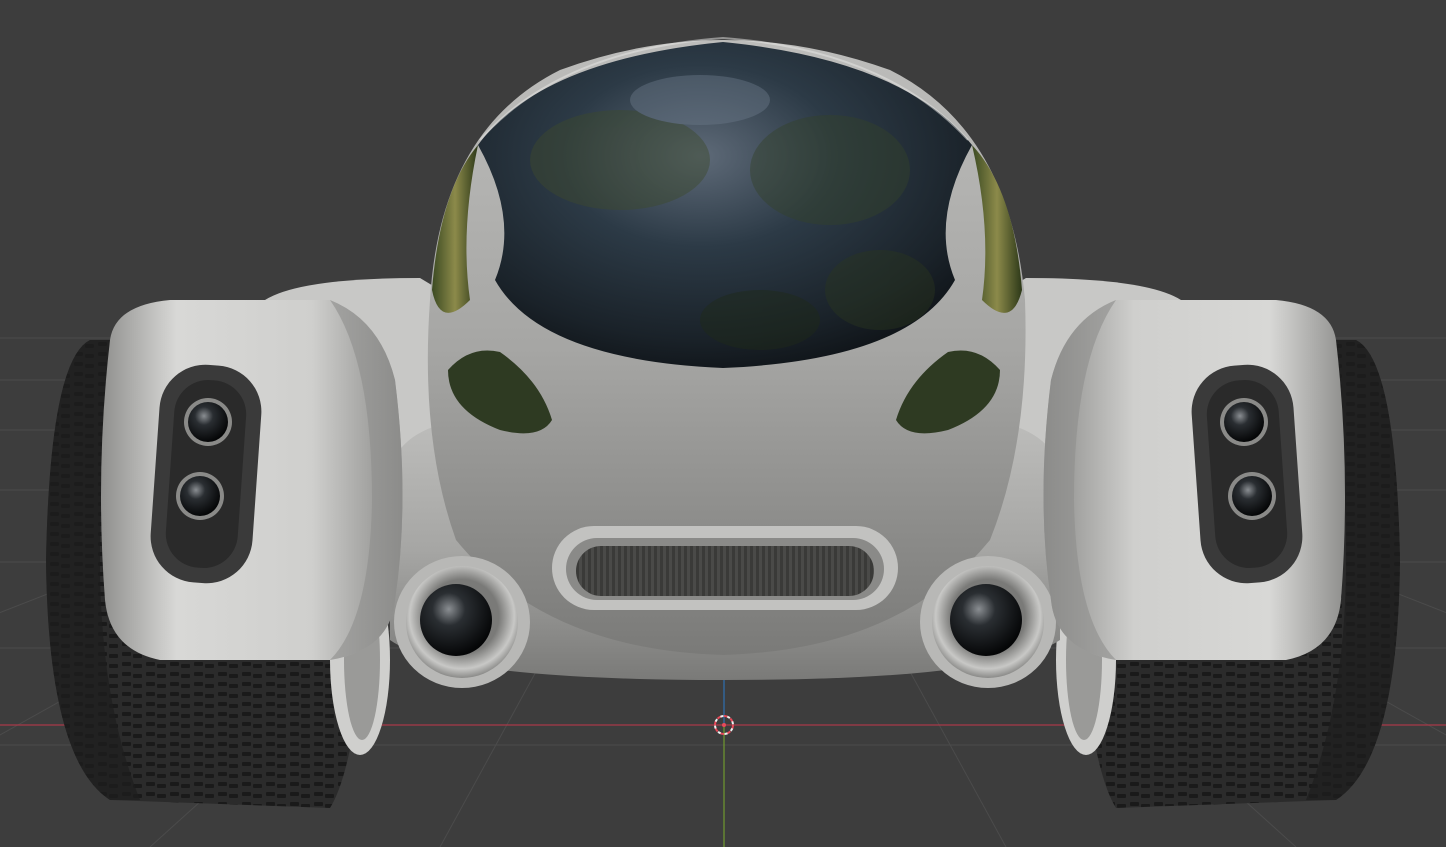 This screenshot has height=847, width=1446. What do you see at coordinates (725, 568) in the screenshot?
I see `front-grille` at bounding box center [725, 568].